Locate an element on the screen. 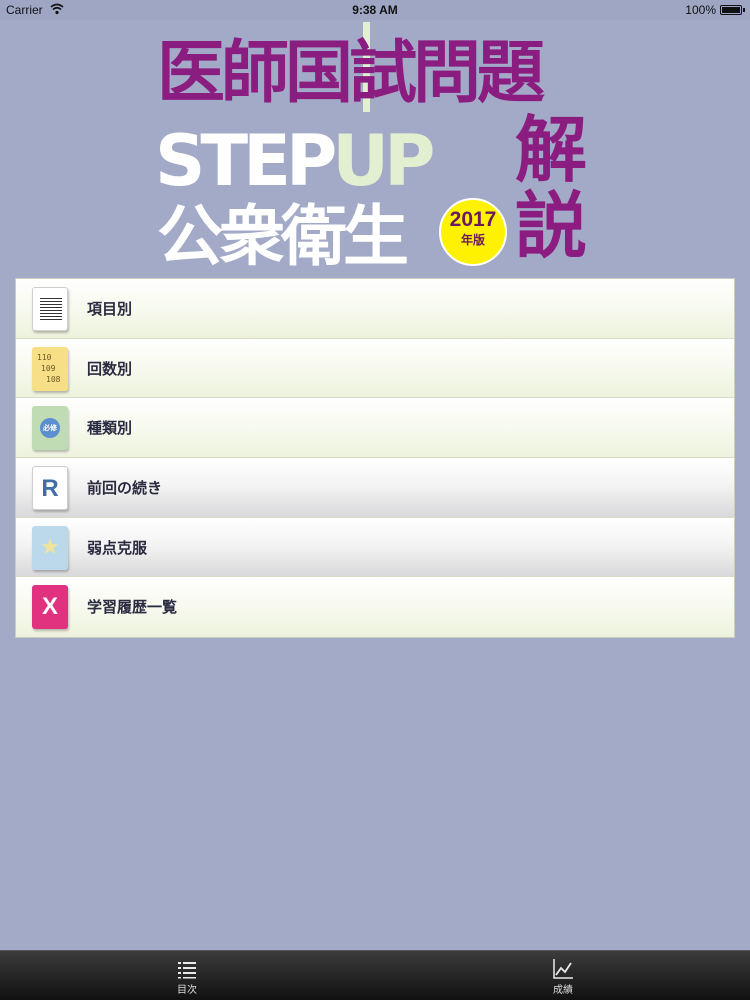 The image size is (750, 1000). menu-item-label: 前回の続き is located at coordinates (125, 488).